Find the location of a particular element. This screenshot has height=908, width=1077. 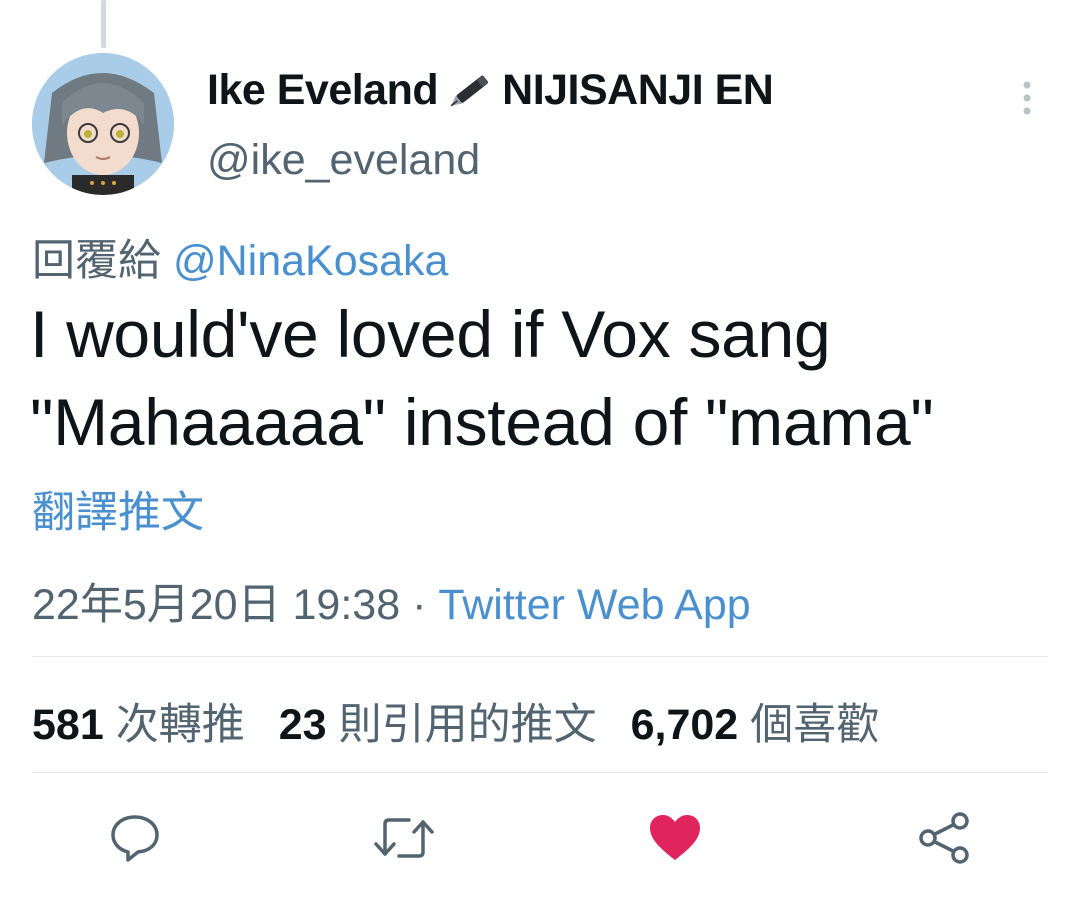

reply-mention-link: @NinaKosaka is located at coordinates (311, 261).